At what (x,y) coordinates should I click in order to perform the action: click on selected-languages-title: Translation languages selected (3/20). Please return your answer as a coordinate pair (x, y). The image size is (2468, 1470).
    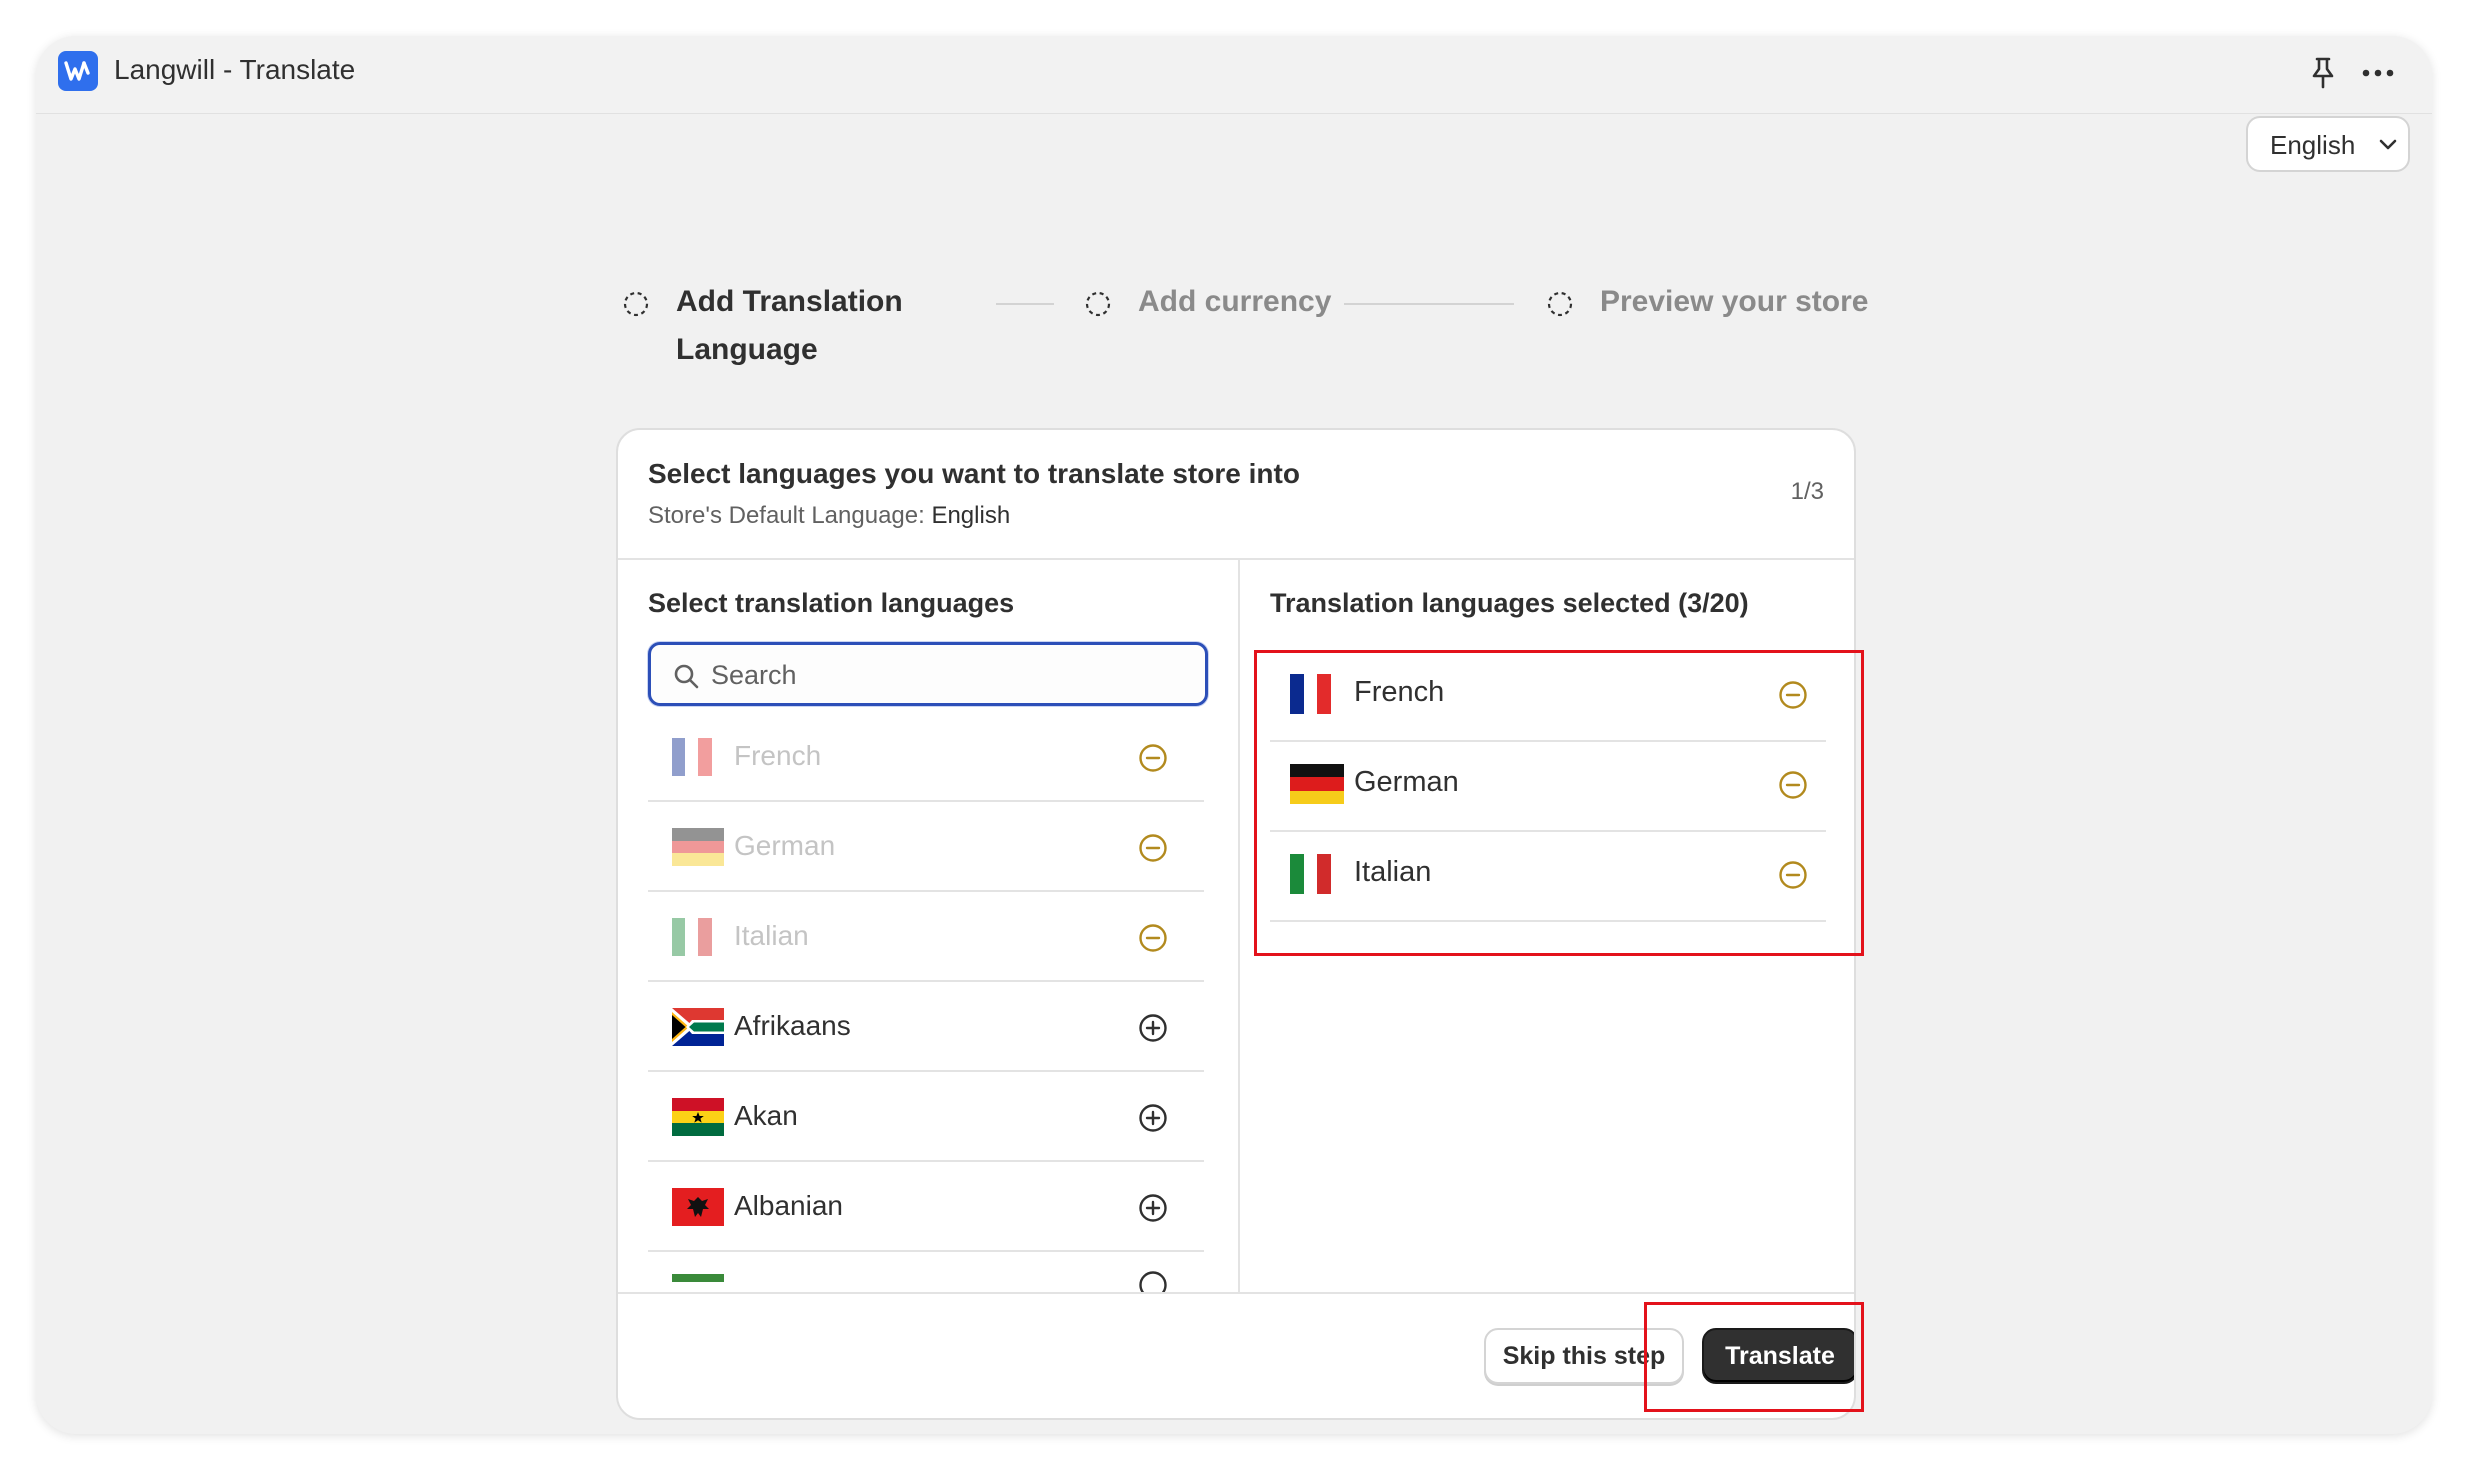
    Looking at the image, I should click on (1509, 603).